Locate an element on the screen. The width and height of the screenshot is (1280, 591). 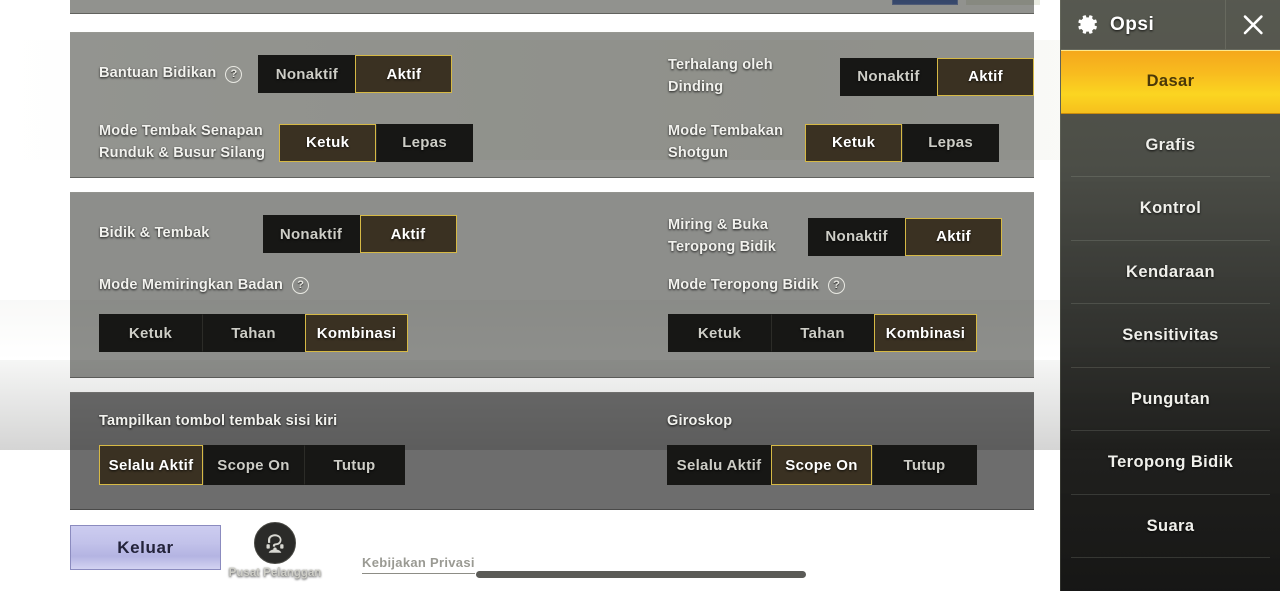
setting-lean-mode-label: Mode Memiringkan Badan is located at coordinates (191, 285).